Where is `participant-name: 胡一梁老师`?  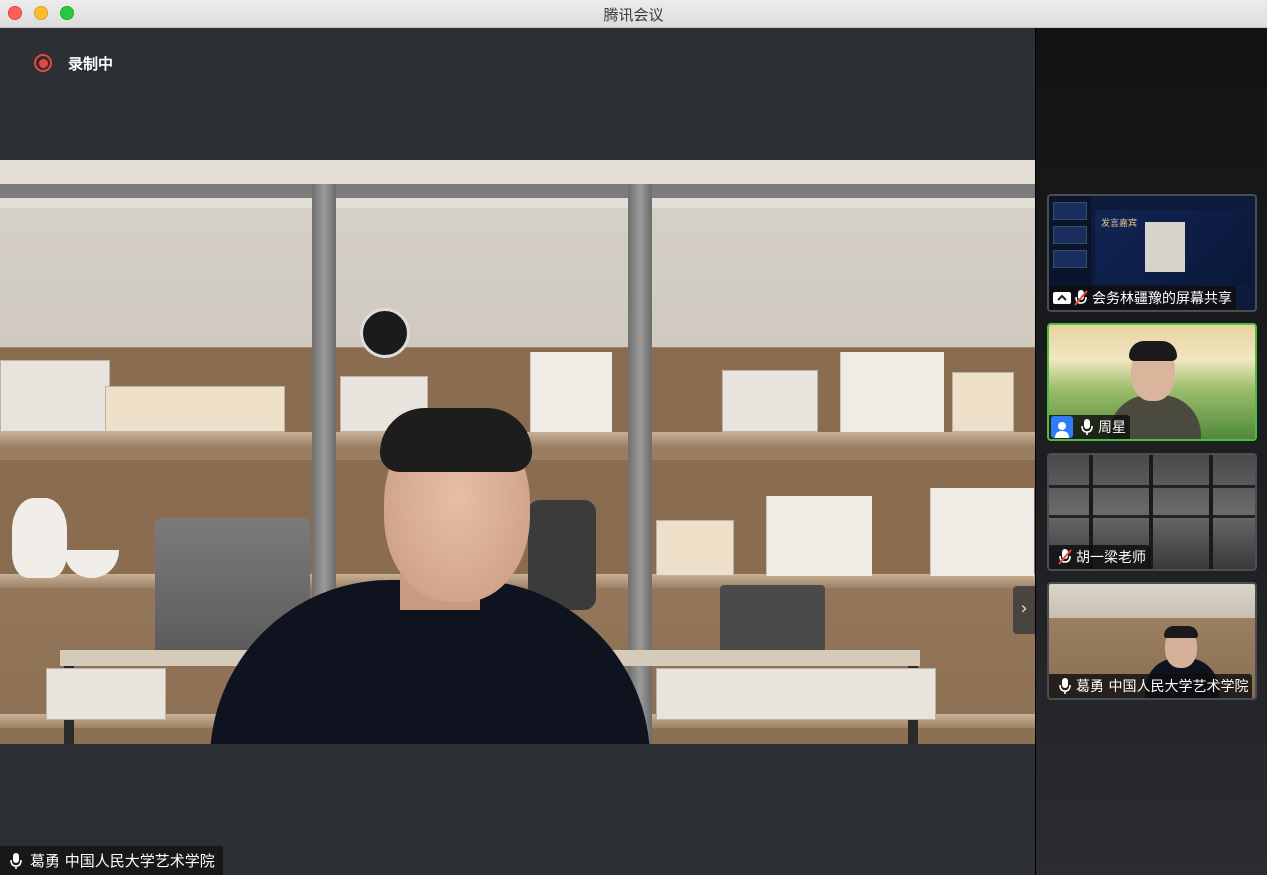 participant-name: 胡一梁老师 is located at coordinates (1111, 558).